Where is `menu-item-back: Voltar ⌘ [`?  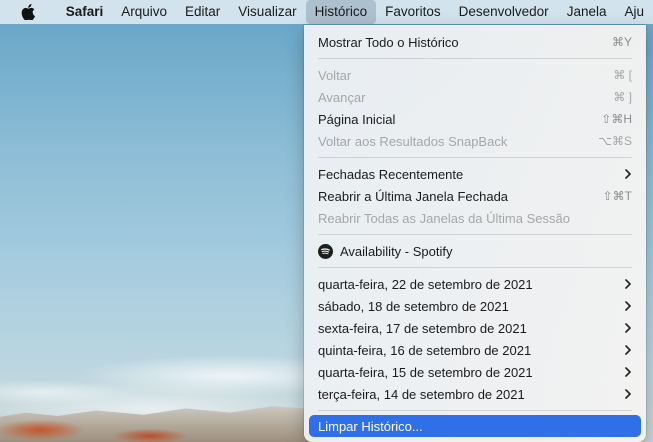 menu-item-back: Voltar ⌘ [ is located at coordinates (475, 75).